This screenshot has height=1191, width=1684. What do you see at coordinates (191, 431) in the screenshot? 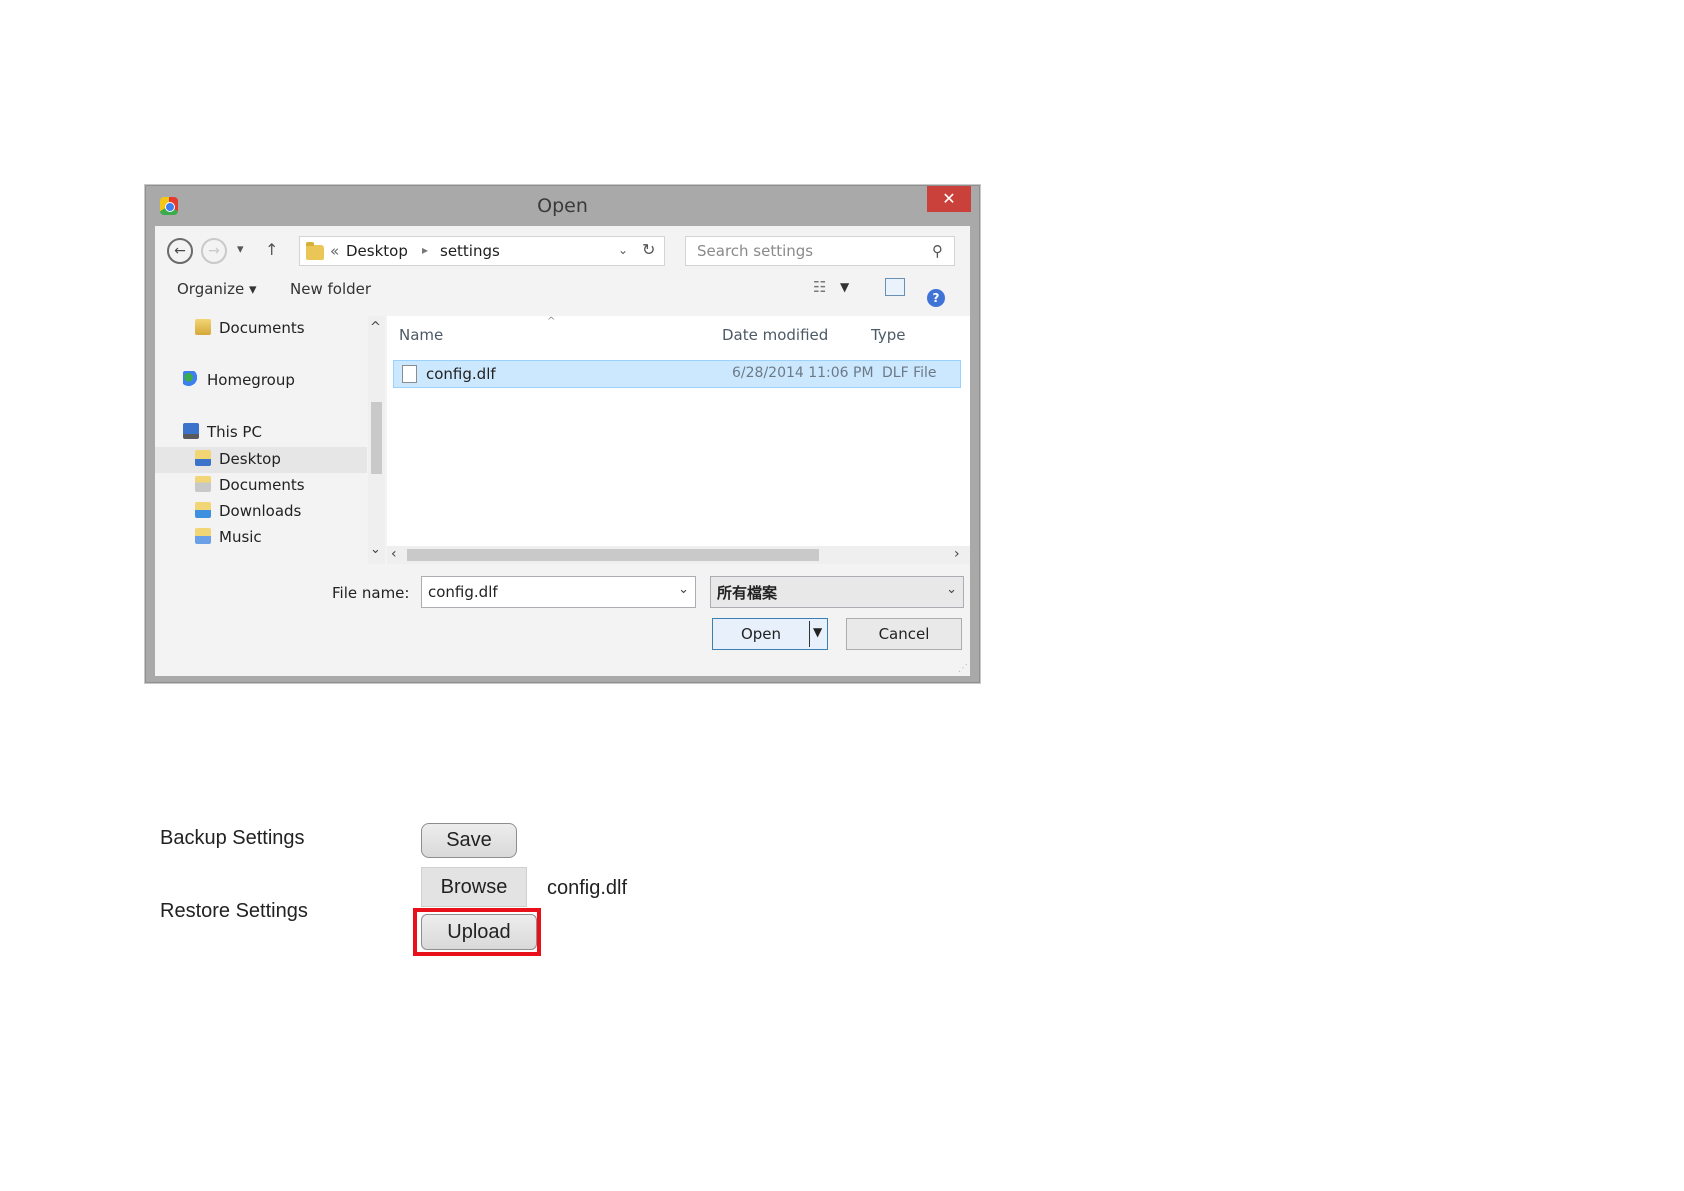
I see `computer-icon` at bounding box center [191, 431].